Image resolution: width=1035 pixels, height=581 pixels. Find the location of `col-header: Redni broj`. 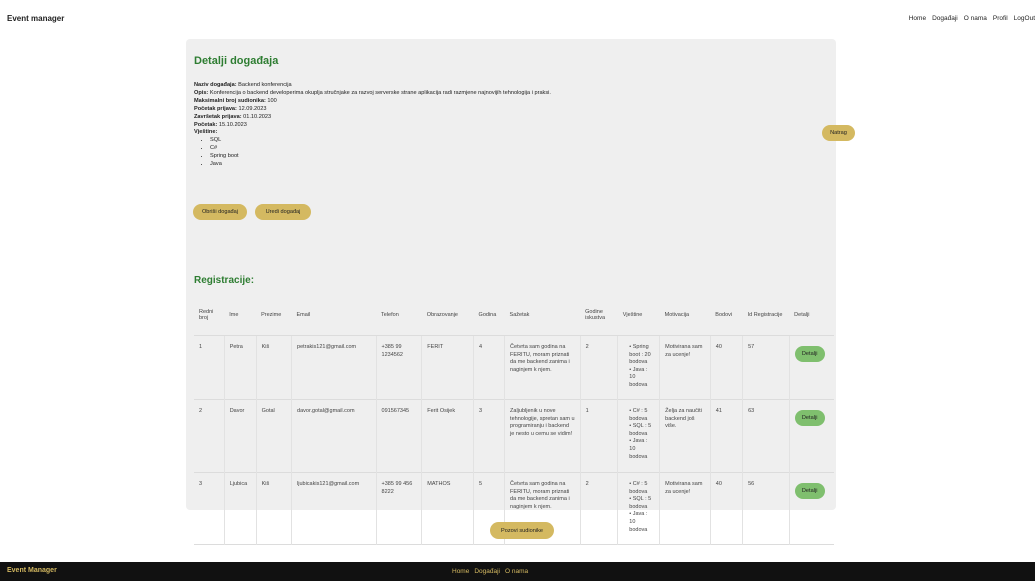

col-header: Redni broj is located at coordinates (209, 315).